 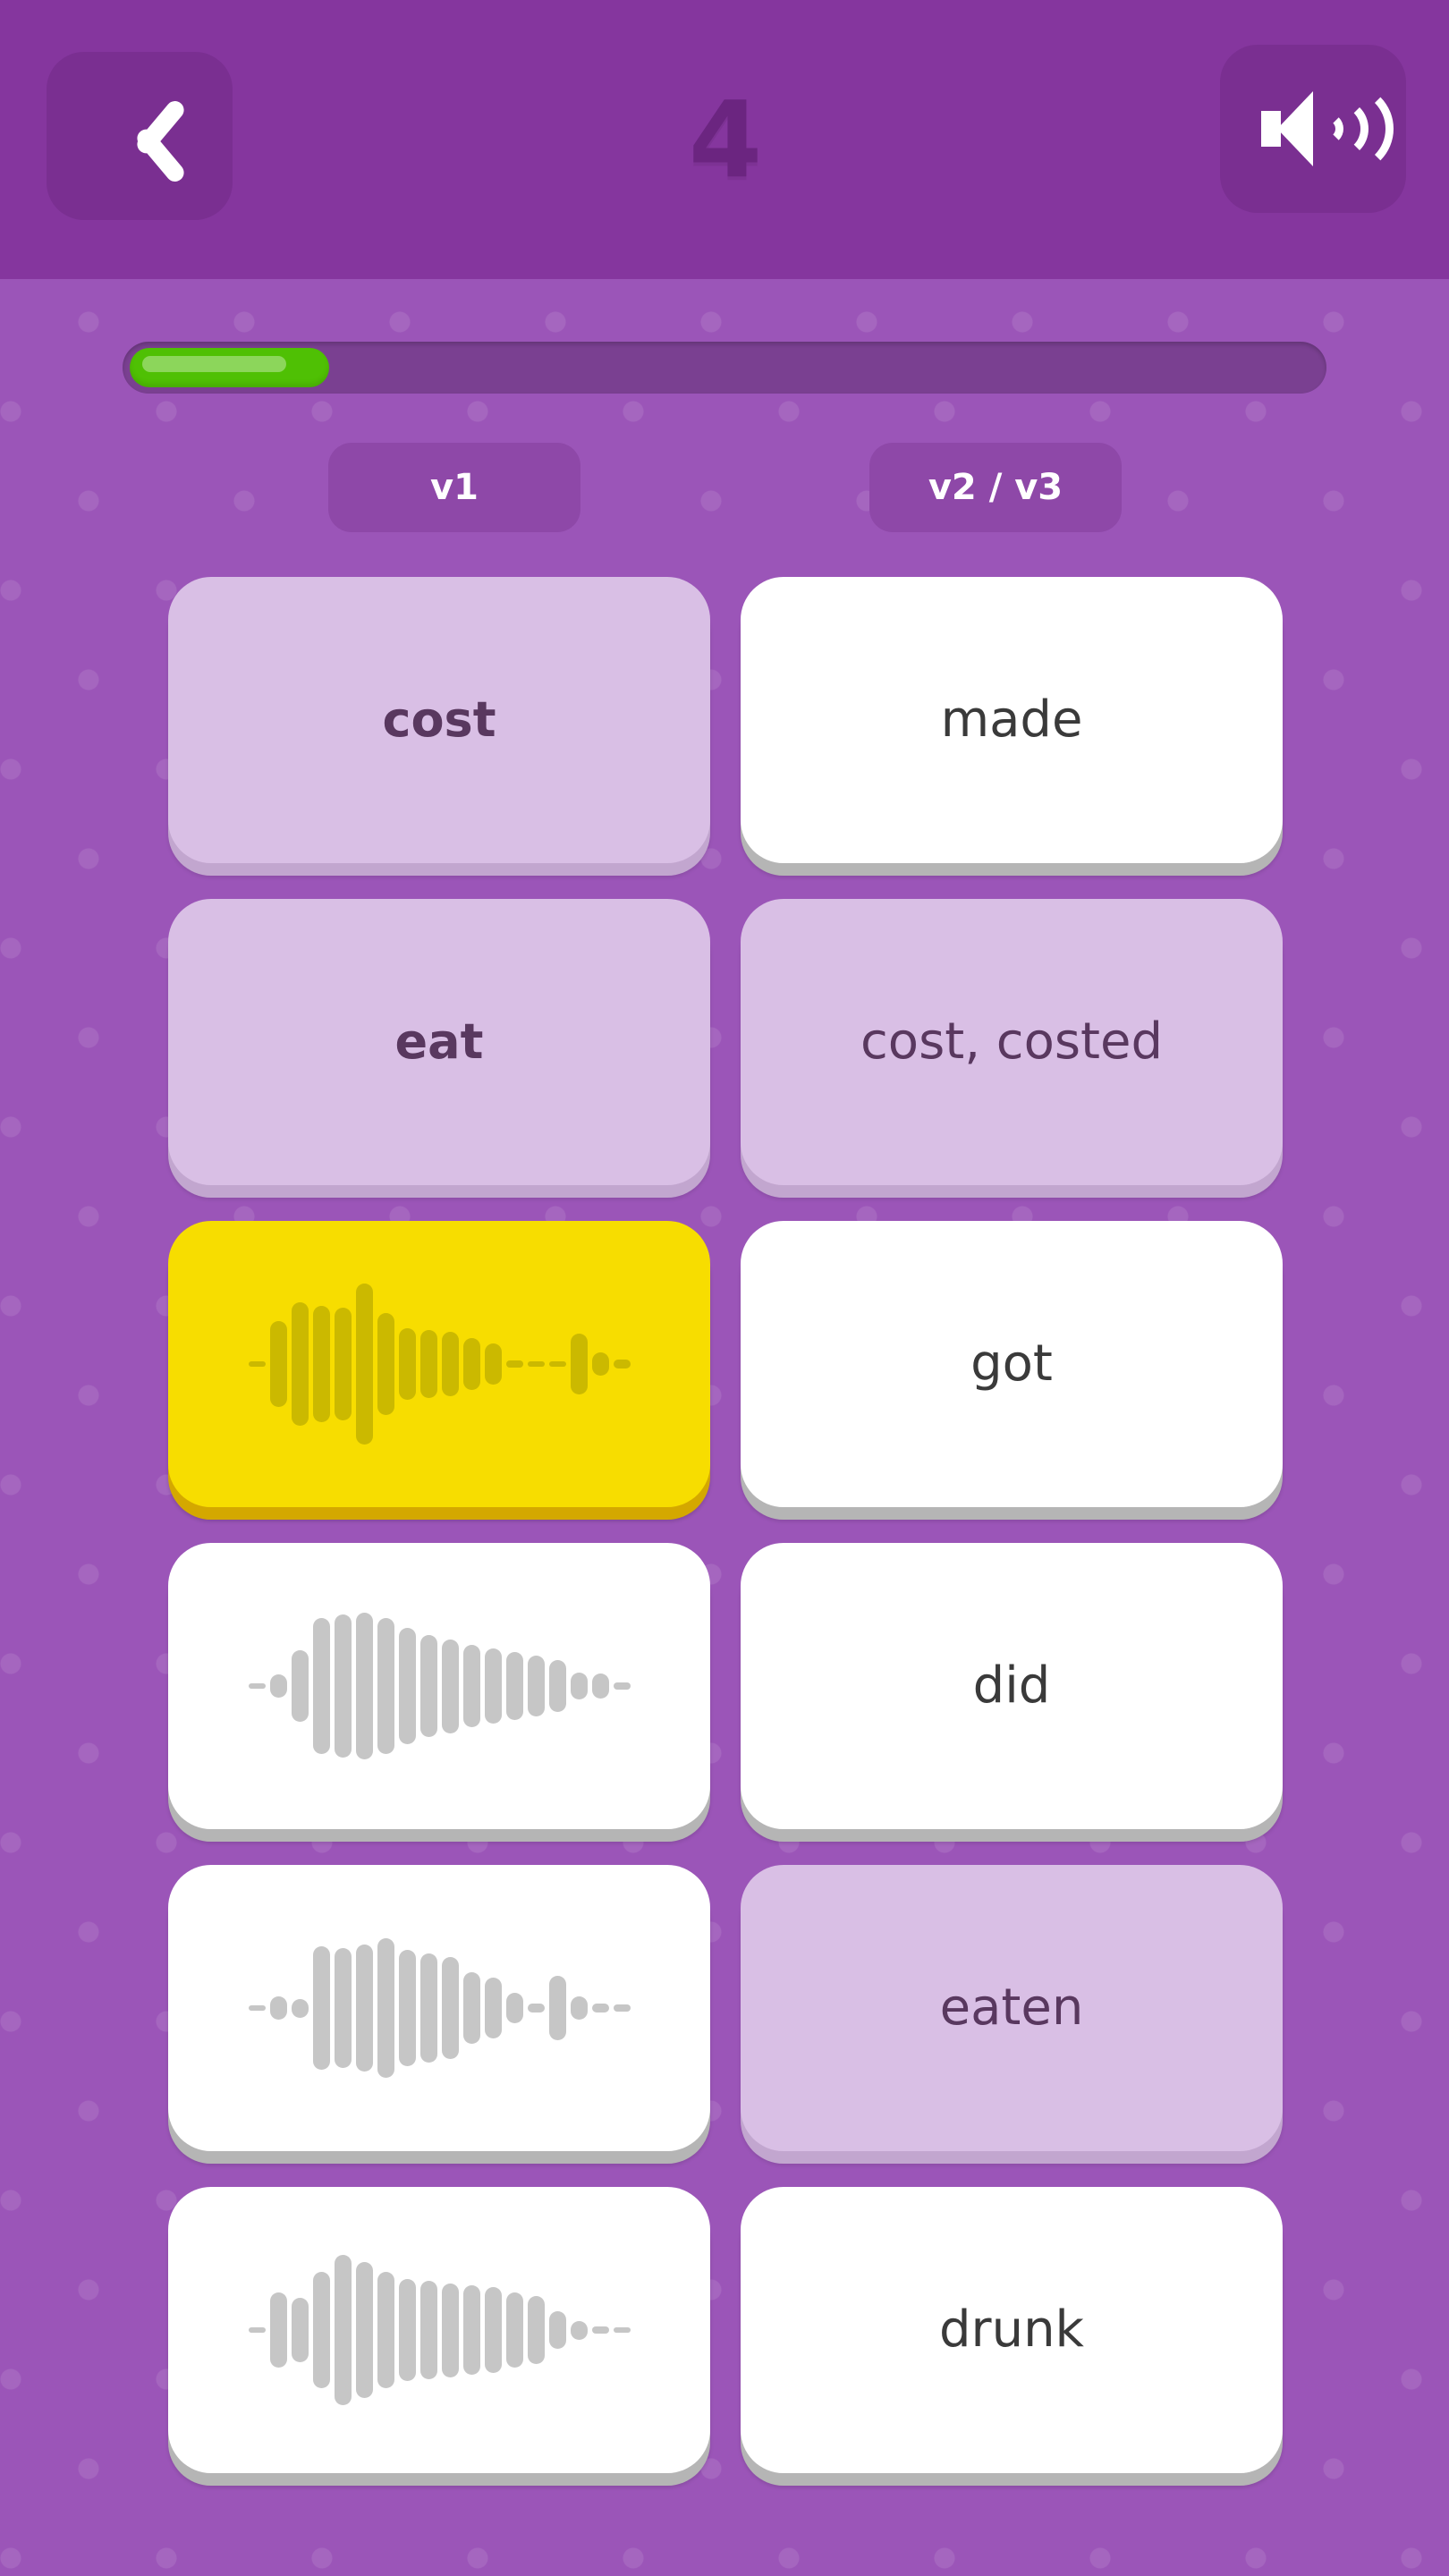 I want to click on word-card-text: drunk, so click(x=1012, y=2330).